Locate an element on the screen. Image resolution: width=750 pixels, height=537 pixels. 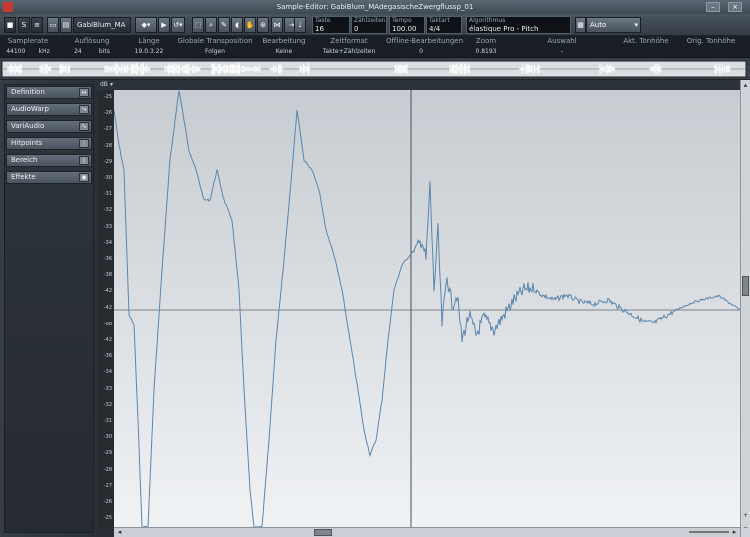
overview-line is located at coordinates (375, 69).